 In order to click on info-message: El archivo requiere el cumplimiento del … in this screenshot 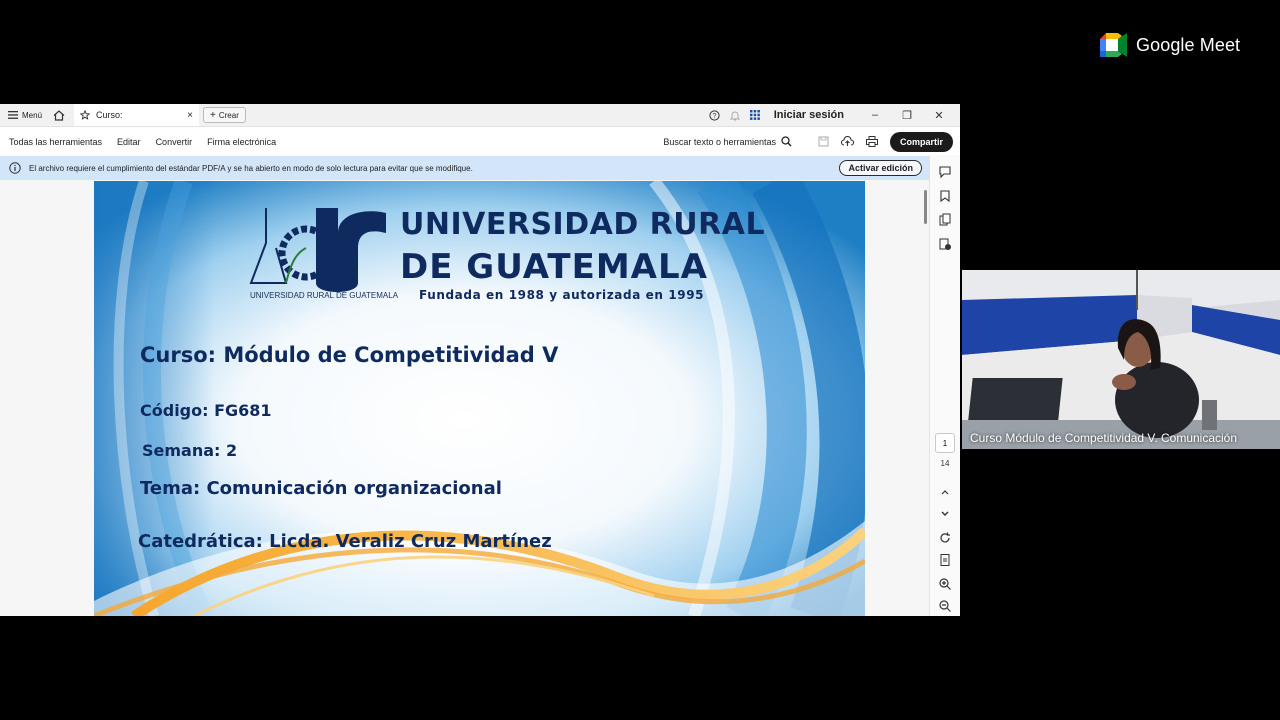, I will do `click(251, 168)`.